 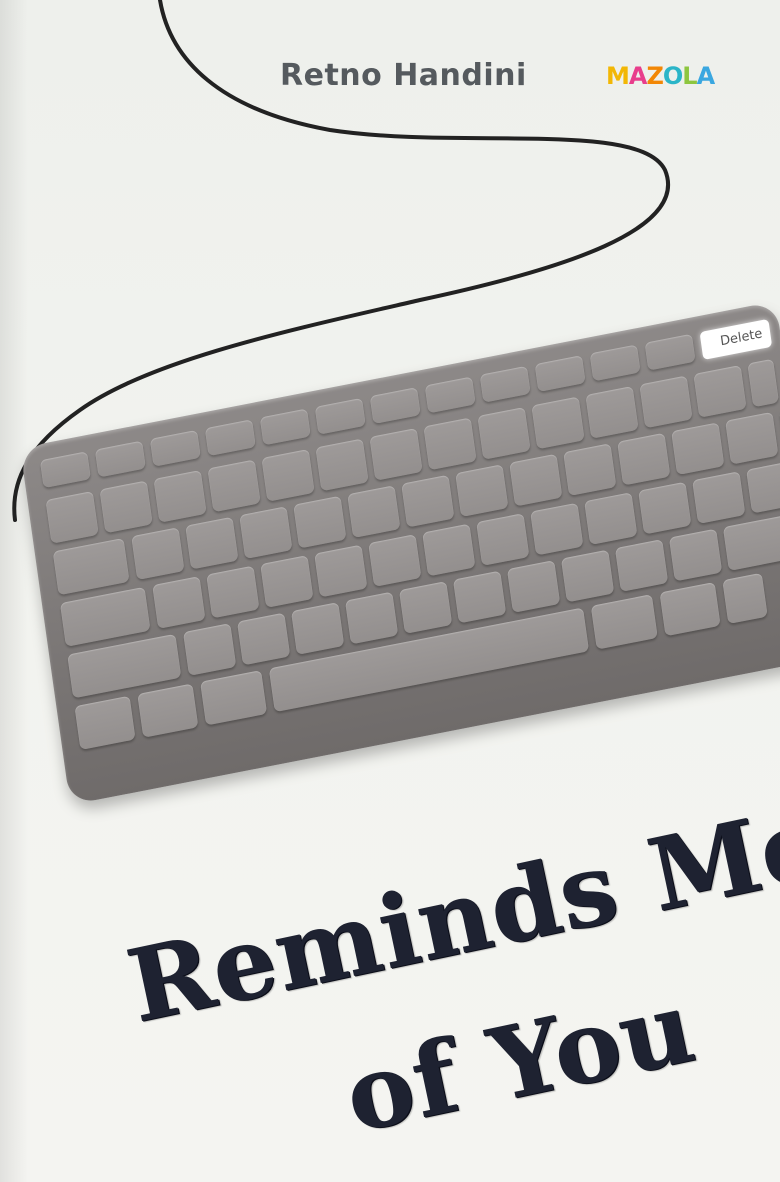 I want to click on publisher-logo: MAZOLA, so click(x=661, y=76).